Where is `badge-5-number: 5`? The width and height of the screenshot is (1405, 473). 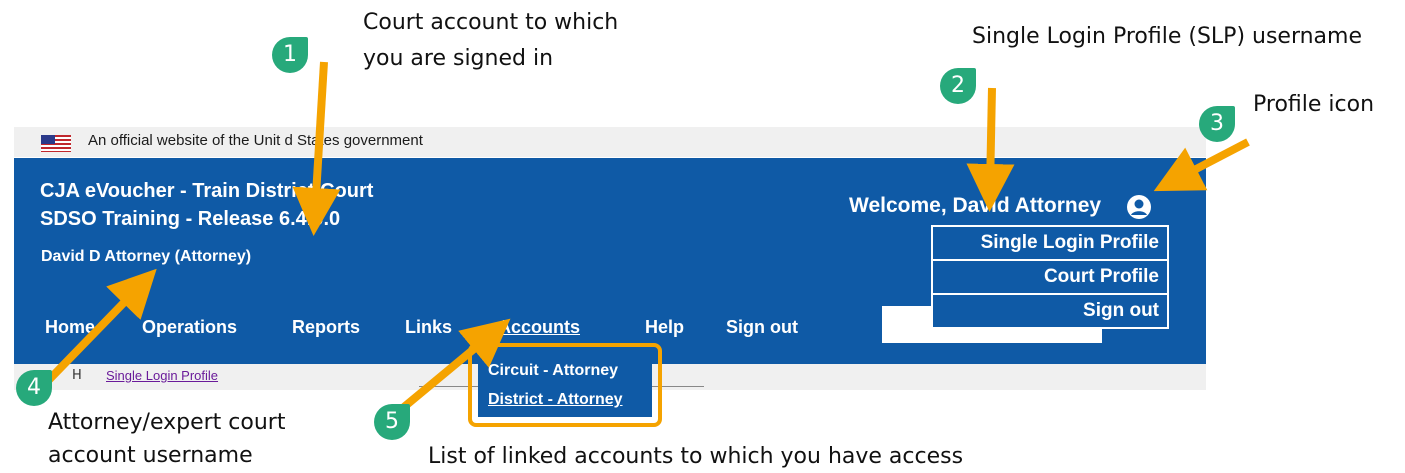
badge-5-number: 5 is located at coordinates (392, 421).